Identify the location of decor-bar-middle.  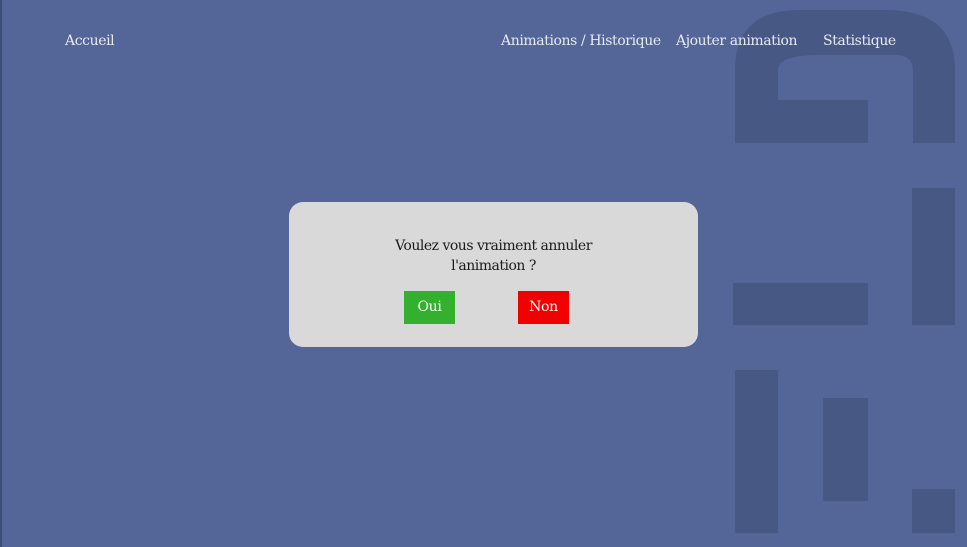
(800, 304).